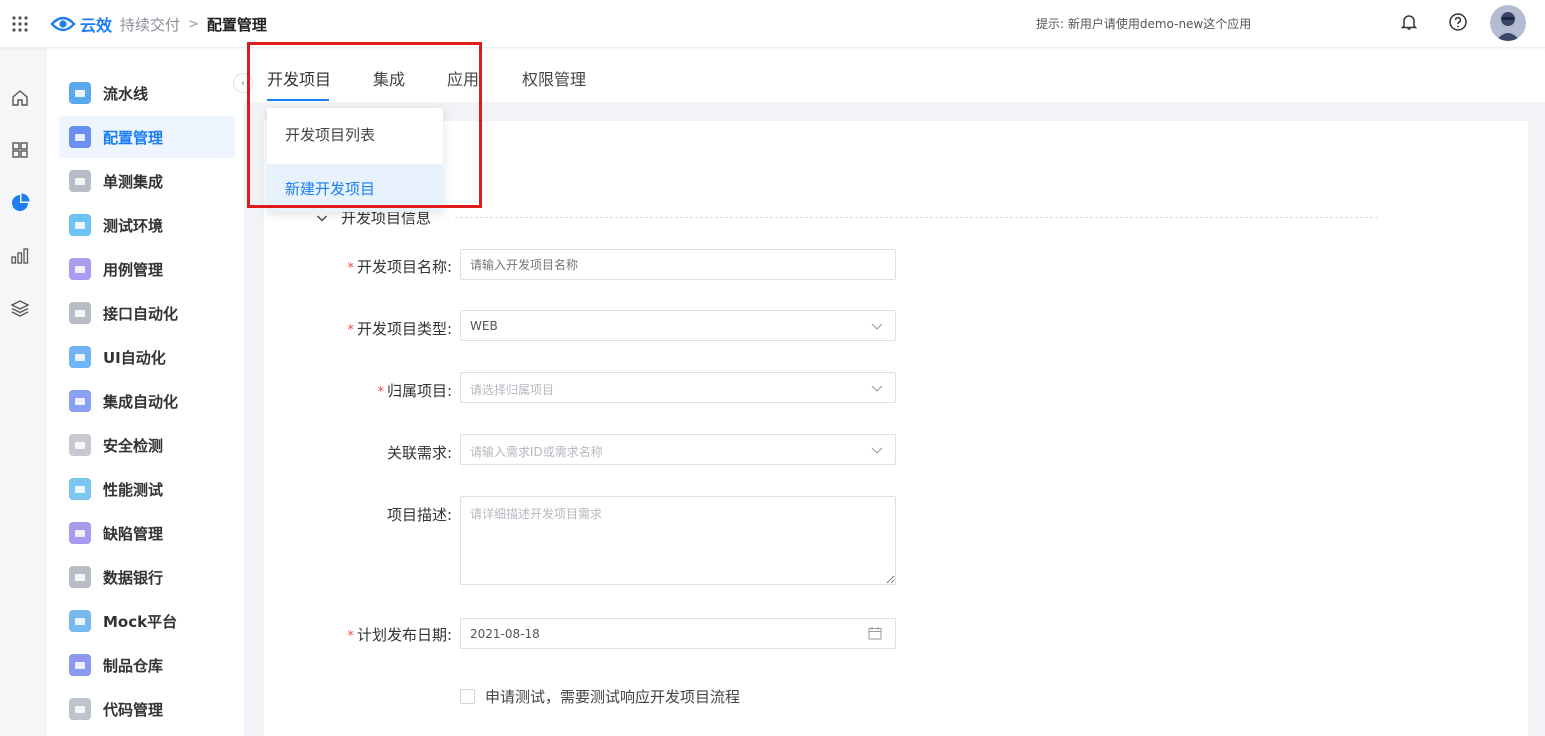  What do you see at coordinates (133, 665) in the screenshot?
I see `sidebar-item-label: 制品仓库` at bounding box center [133, 665].